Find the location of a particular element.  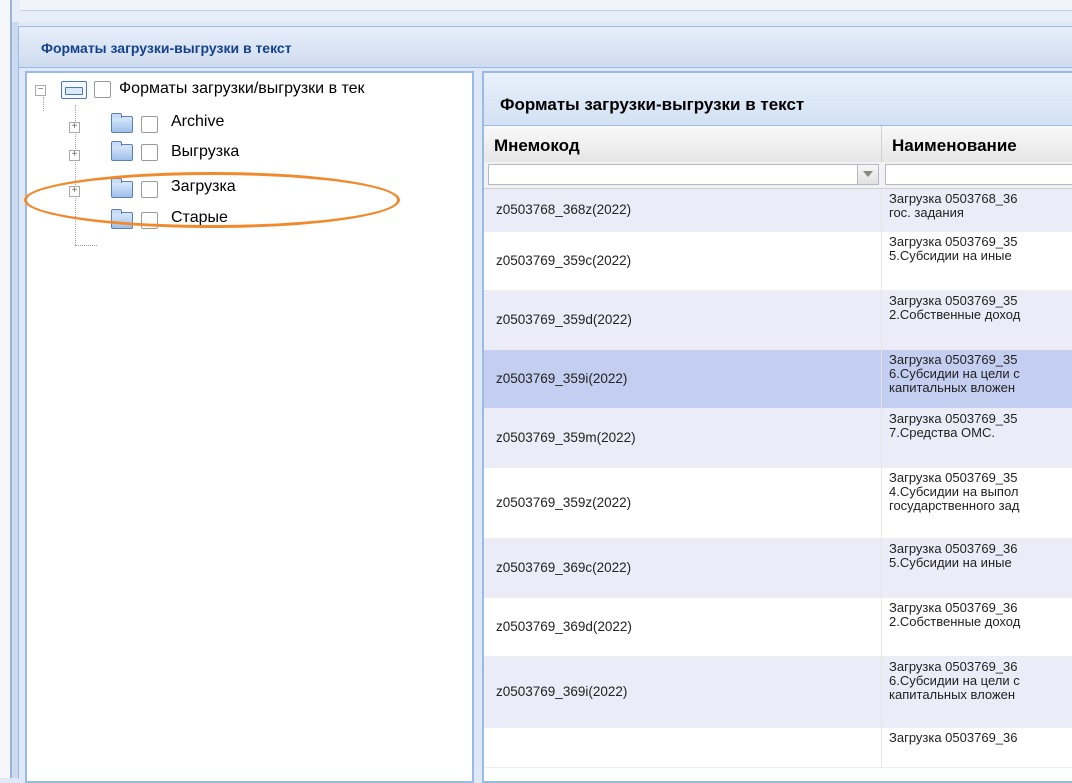

column-header-row: Мнемокод Наименование is located at coordinates (778, 144).